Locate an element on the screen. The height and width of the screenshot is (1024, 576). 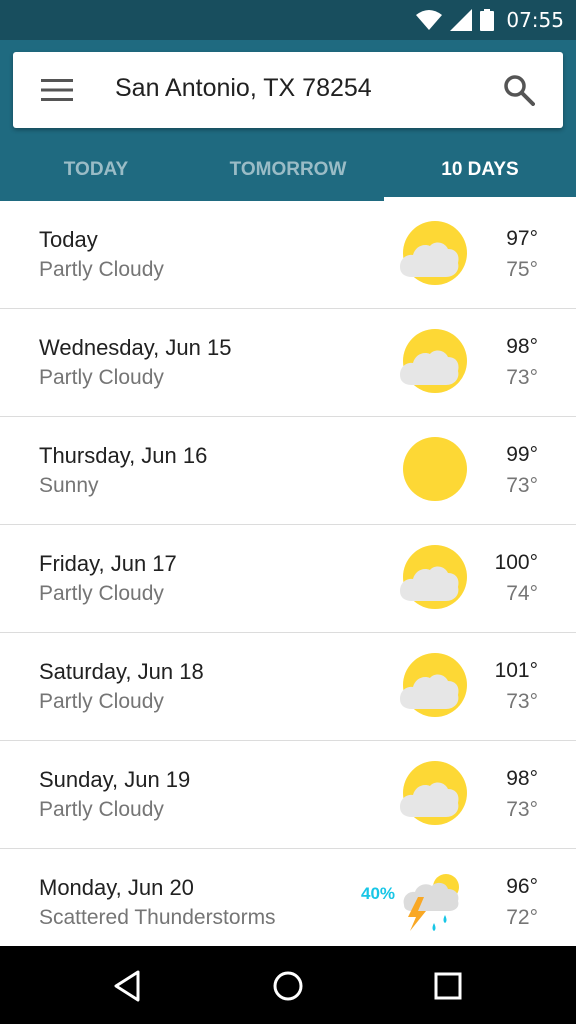
forecast-row: Friday, Jun 17 Partly Cloudy 100° 74° is located at coordinates (288, 579).